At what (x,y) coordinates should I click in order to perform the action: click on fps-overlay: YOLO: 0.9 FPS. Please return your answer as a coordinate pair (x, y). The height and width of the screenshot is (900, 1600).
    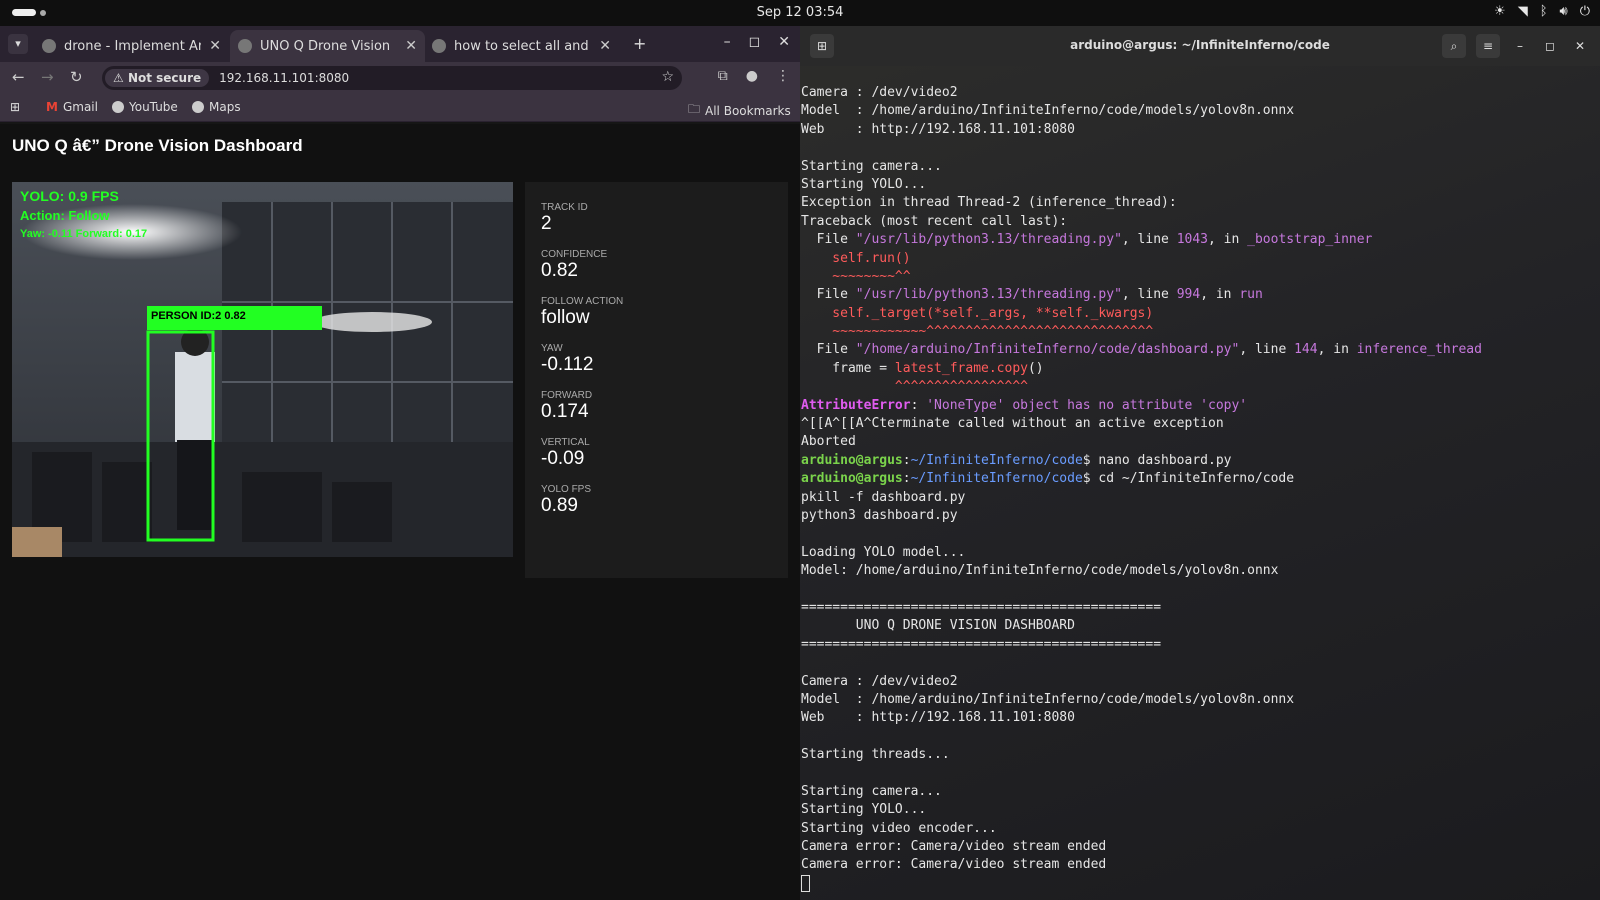
    Looking at the image, I should click on (69, 196).